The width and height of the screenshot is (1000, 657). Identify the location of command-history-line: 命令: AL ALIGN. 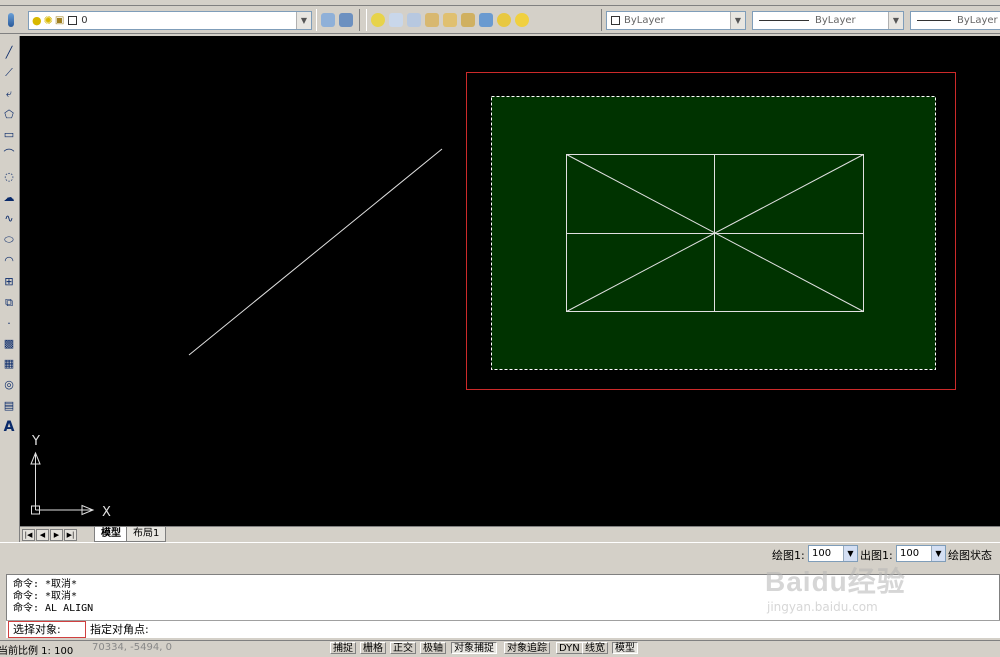
(53, 608).